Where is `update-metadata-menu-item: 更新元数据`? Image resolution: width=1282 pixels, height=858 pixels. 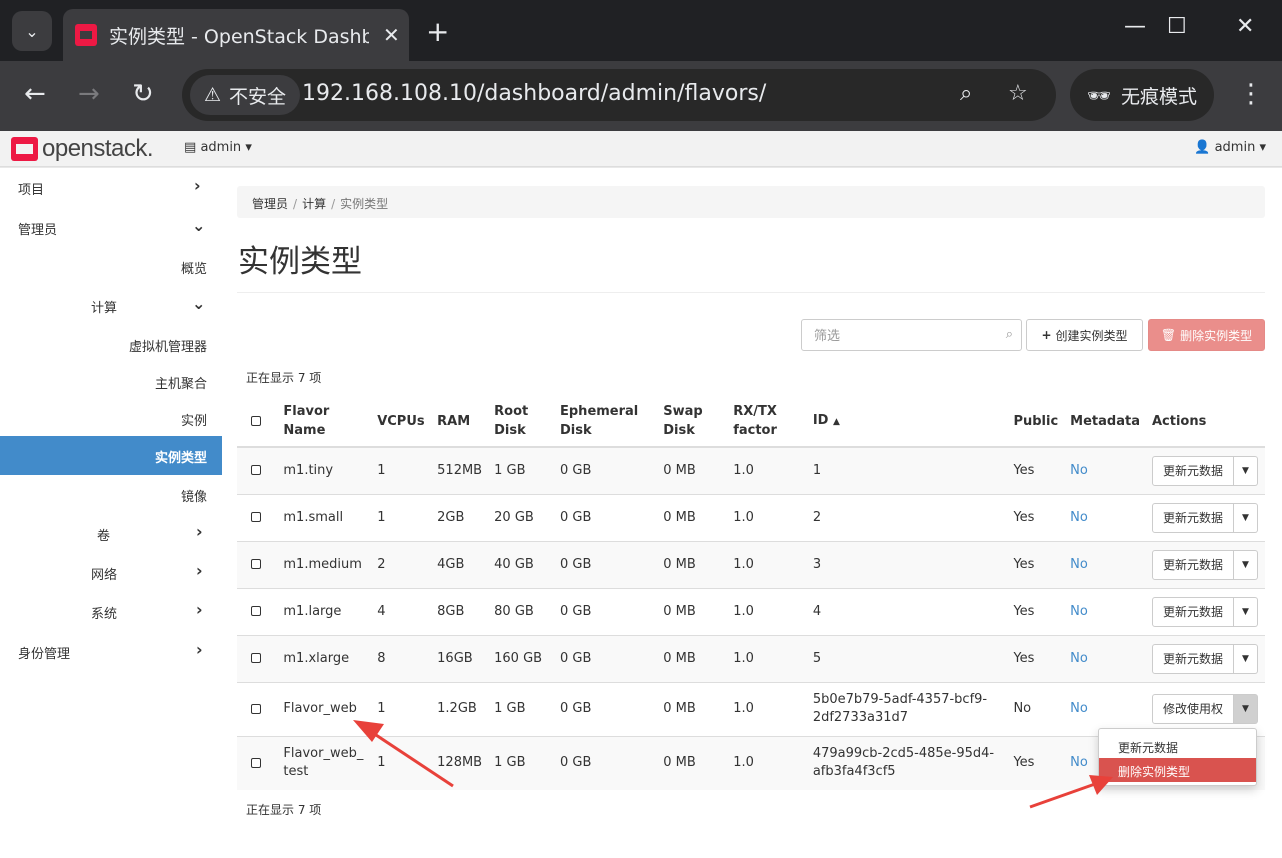
update-metadata-menu-item: 更新元数据 is located at coordinates (1177, 746).